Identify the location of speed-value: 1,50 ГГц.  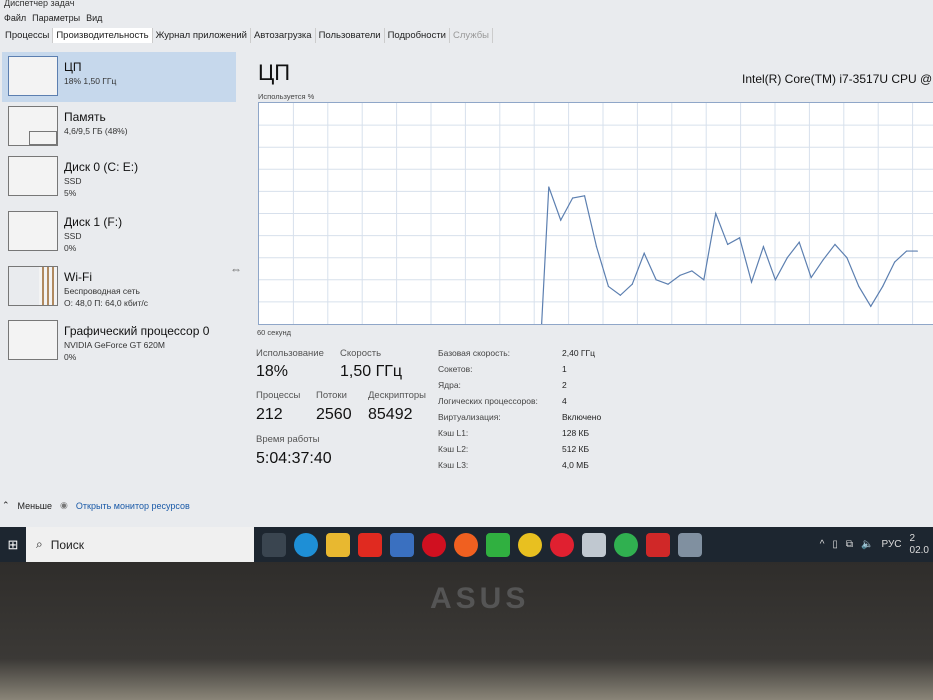
(371, 371).